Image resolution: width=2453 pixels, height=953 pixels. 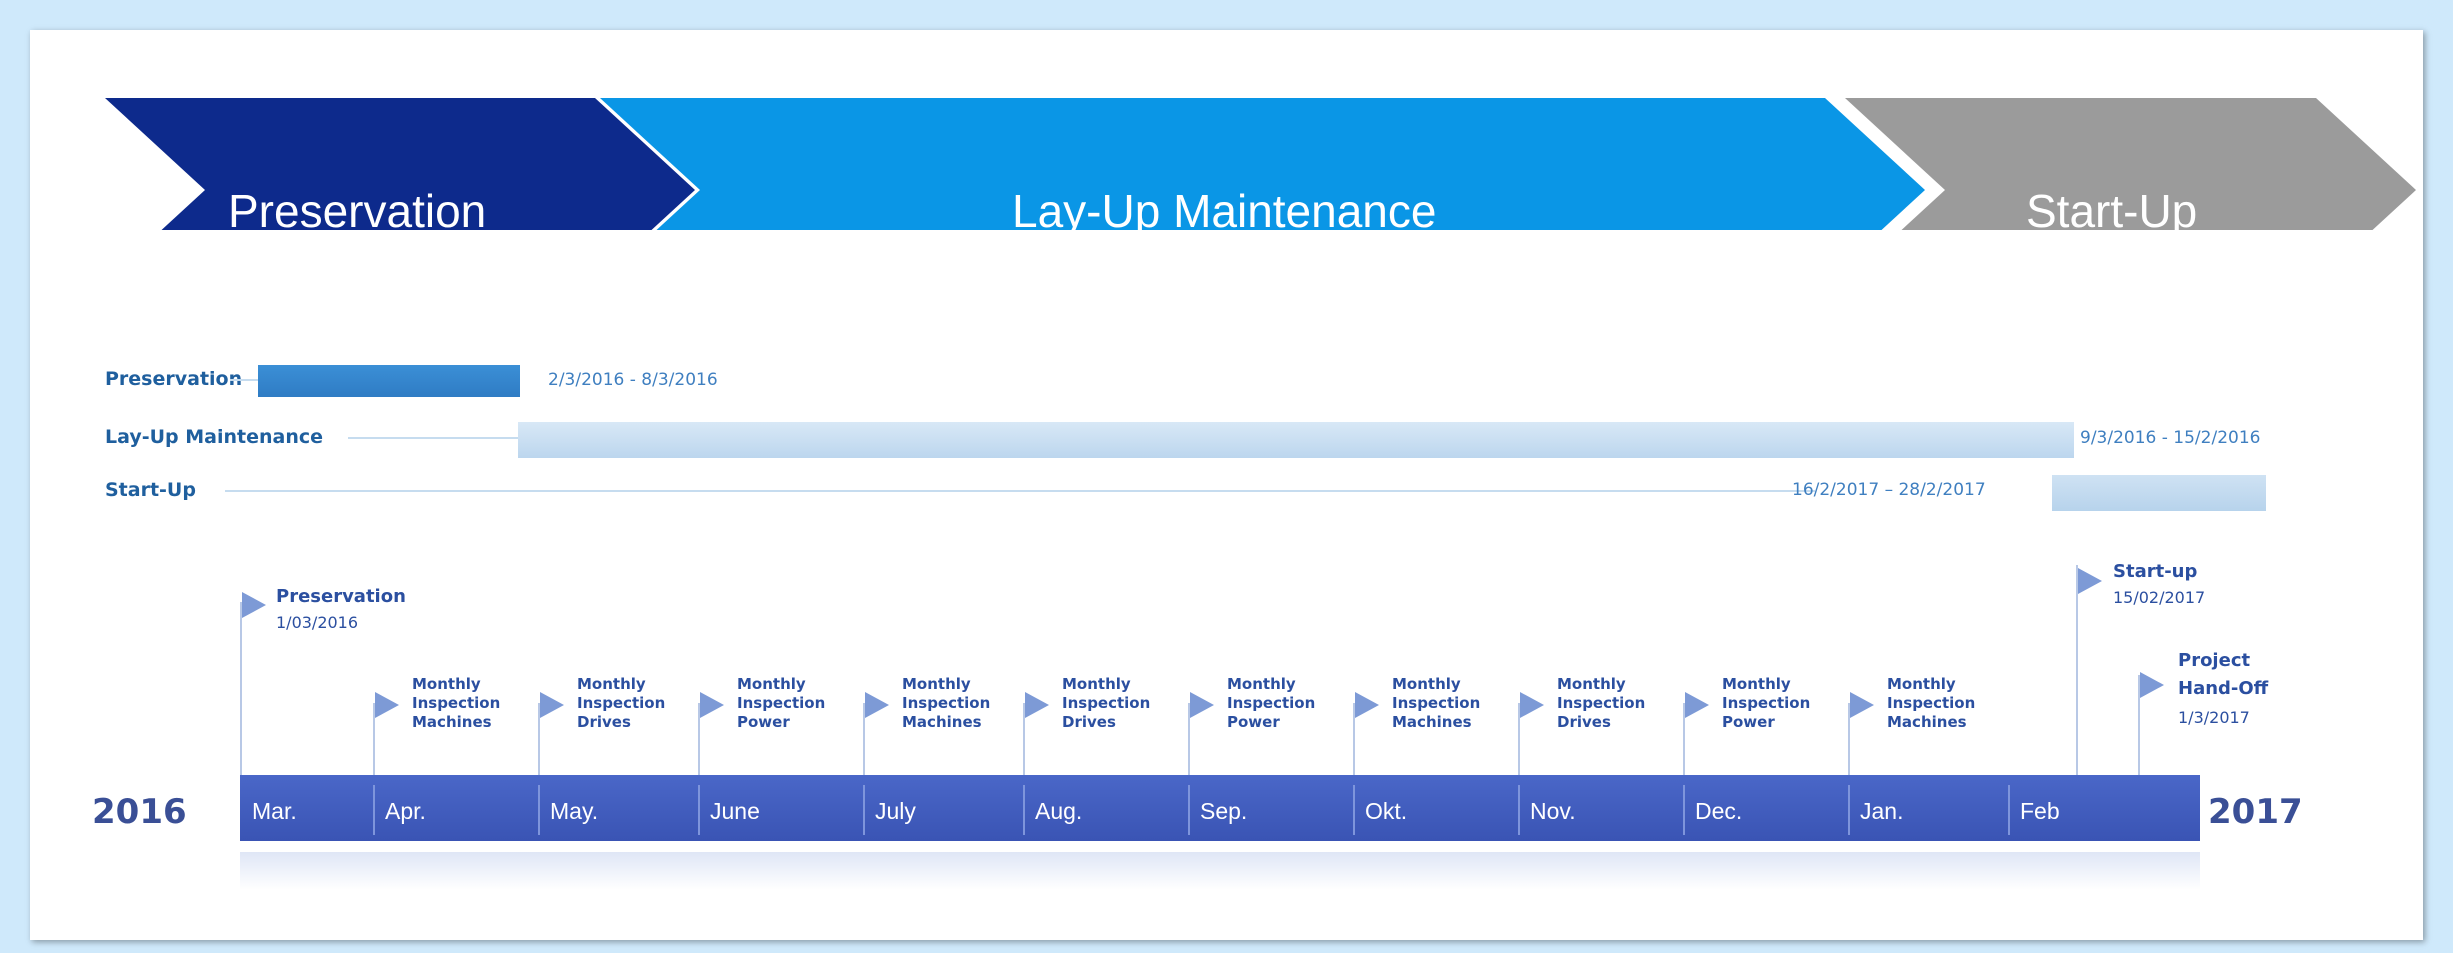 I want to click on month-label: Okt., so click(x=1386, y=811).